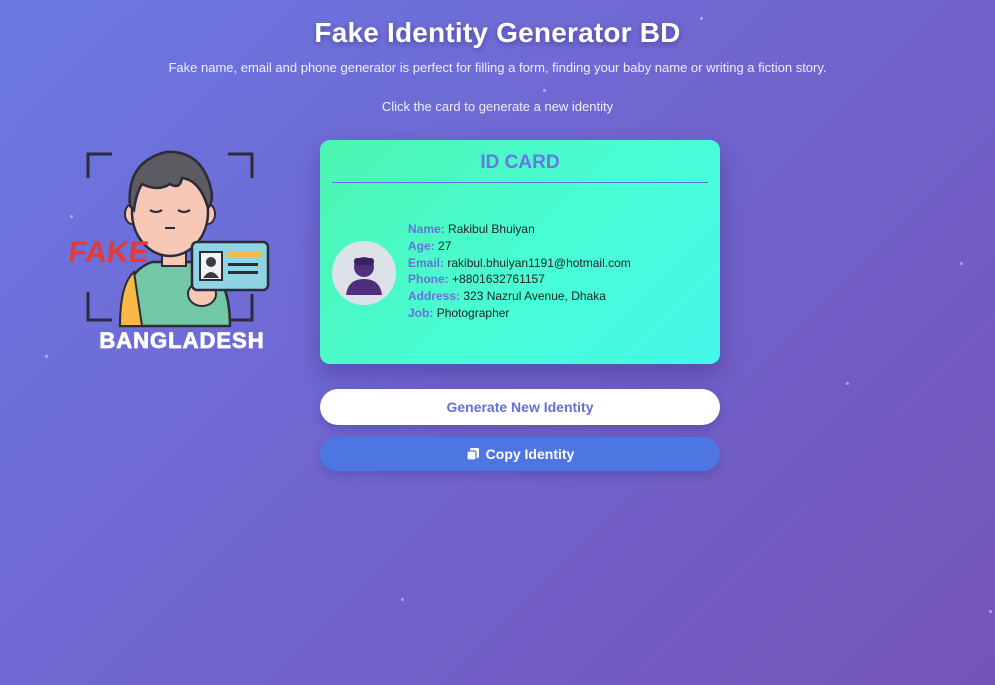  I want to click on field-email: Email: rakibul.bhuiyan1191@hotmail.com, so click(519, 263).